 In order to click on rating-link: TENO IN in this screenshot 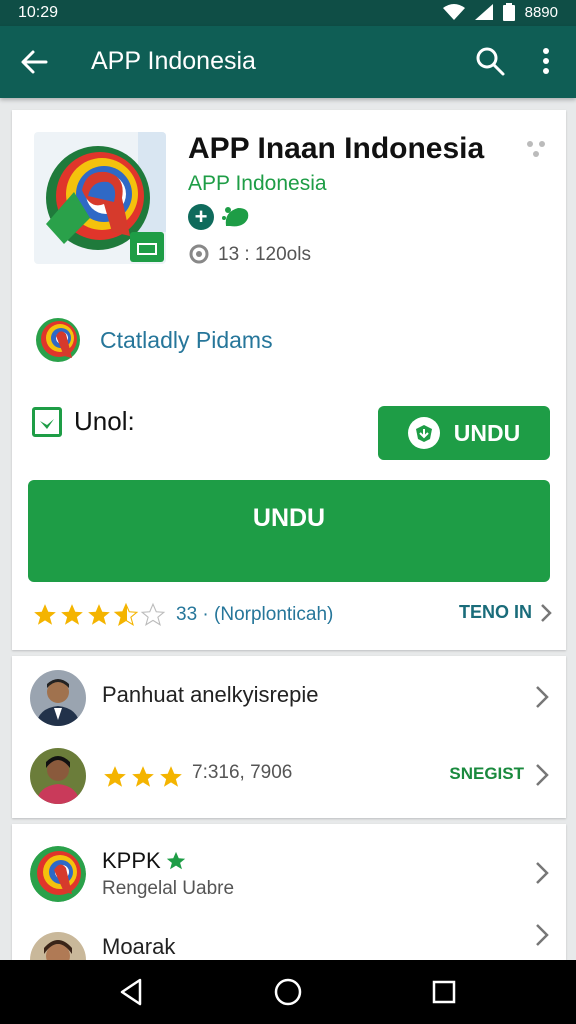, I will do `click(505, 612)`.